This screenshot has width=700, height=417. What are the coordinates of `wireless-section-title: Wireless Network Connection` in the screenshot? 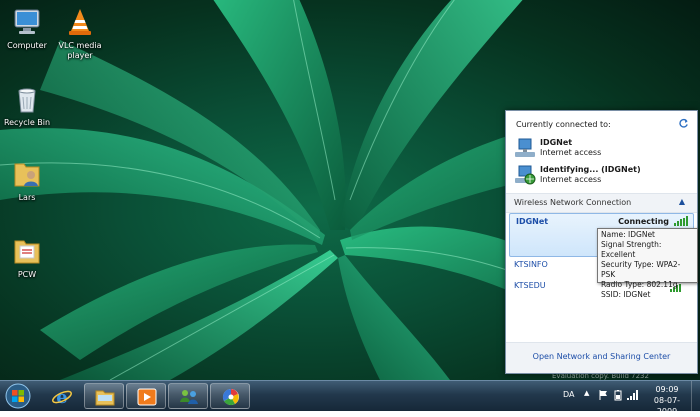 It's located at (573, 202).